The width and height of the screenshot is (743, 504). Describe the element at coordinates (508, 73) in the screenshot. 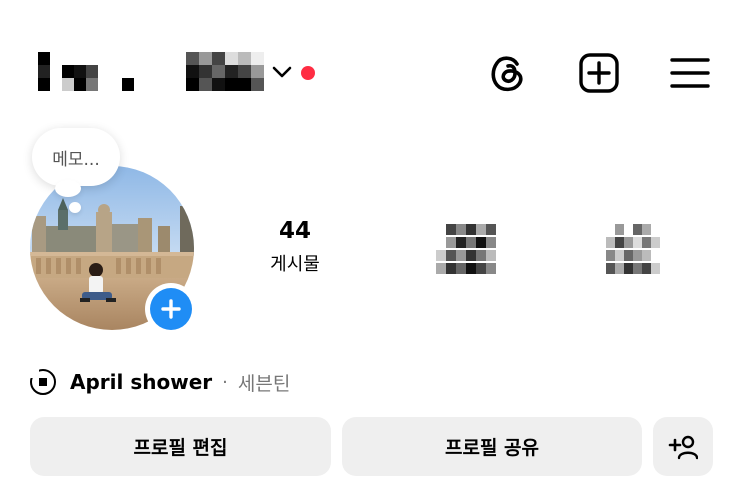

I see `threads-icon` at that location.